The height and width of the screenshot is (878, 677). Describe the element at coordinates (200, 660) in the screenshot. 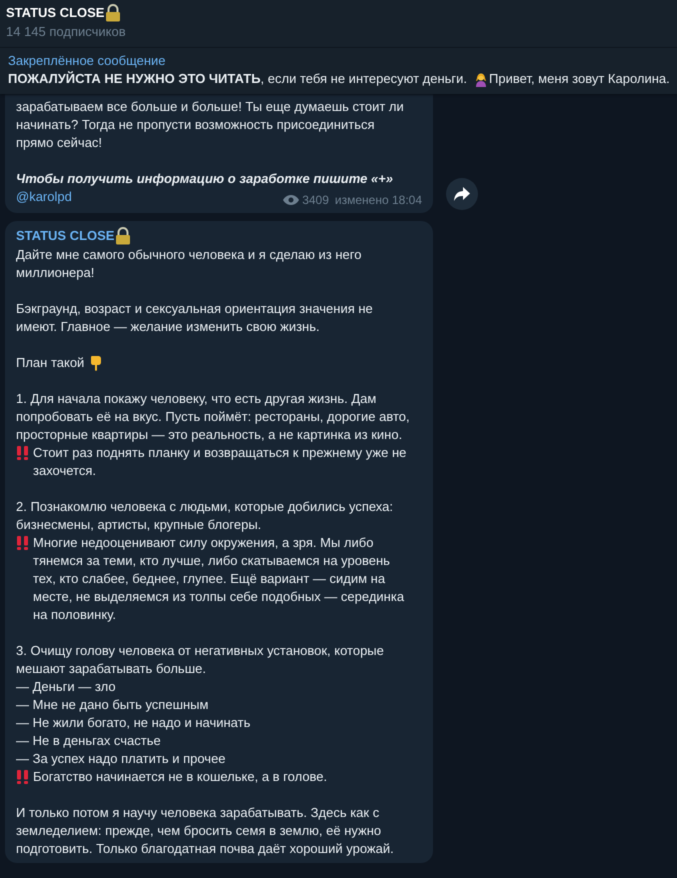

I see `message-text: 3. Очищу голову человека от негативных установок, которые мешают зарабатывать больше.` at that location.